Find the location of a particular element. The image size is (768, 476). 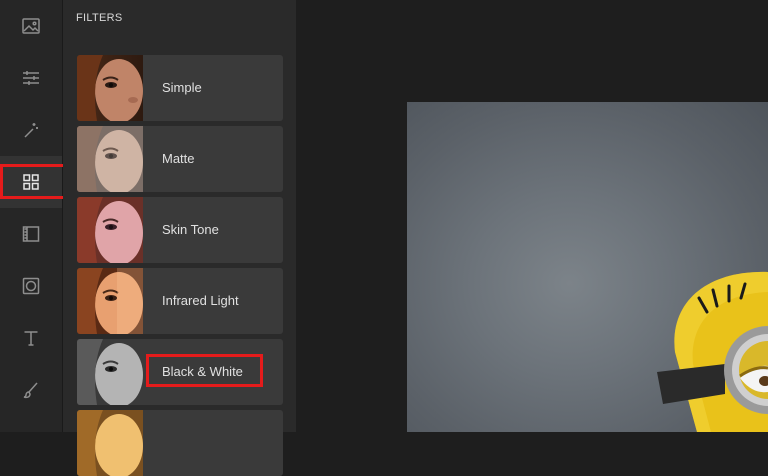

brush-icon is located at coordinates (30, 390).